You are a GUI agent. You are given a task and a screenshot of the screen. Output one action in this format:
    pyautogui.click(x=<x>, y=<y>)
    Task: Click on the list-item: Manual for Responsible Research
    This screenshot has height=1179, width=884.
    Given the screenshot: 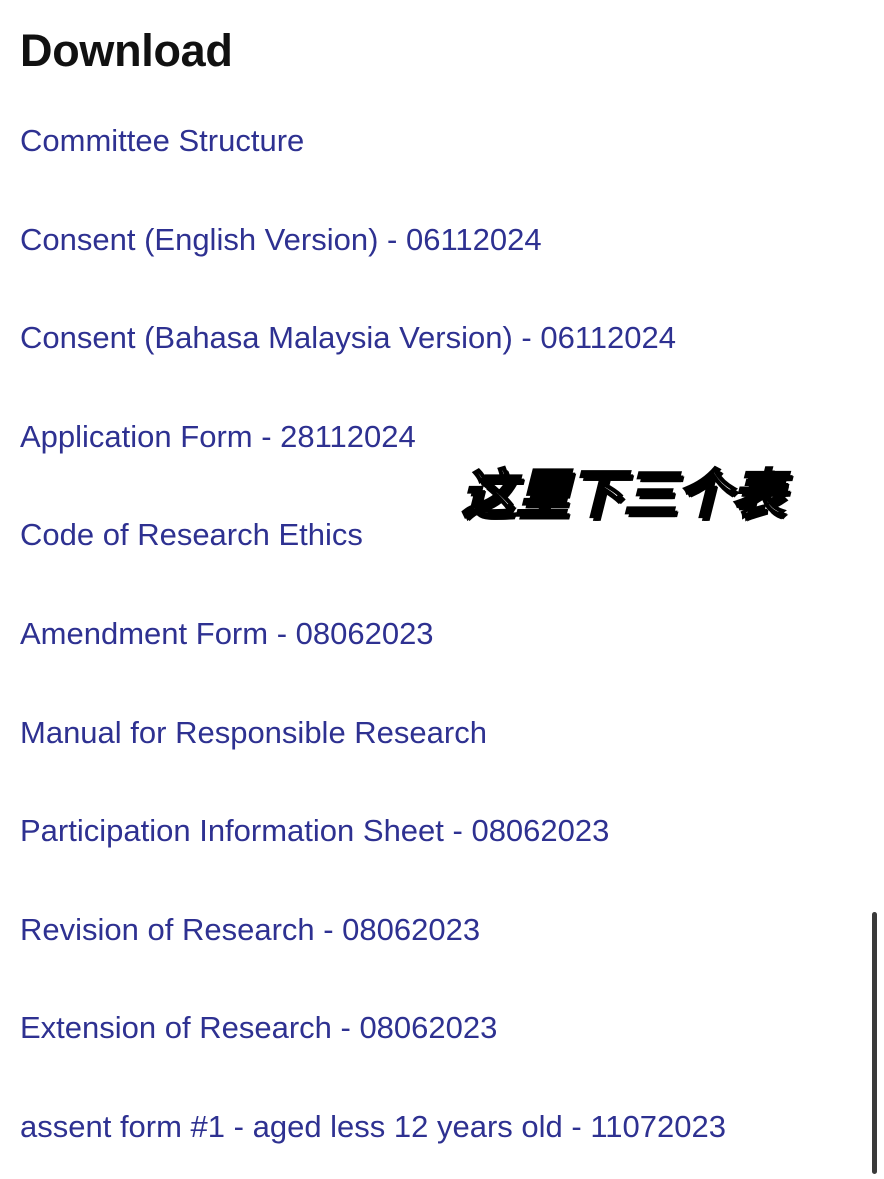 What is the action you would take?
    pyautogui.click(x=442, y=753)
    